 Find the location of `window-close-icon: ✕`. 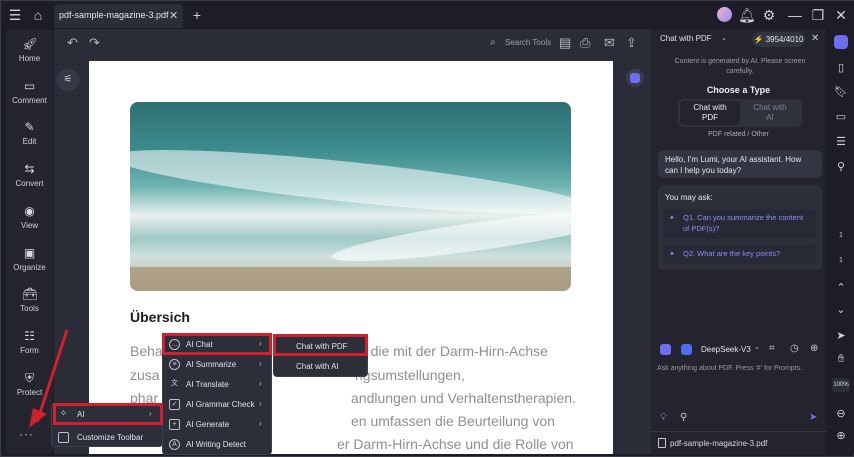

window-close-icon: ✕ is located at coordinates (841, 15).